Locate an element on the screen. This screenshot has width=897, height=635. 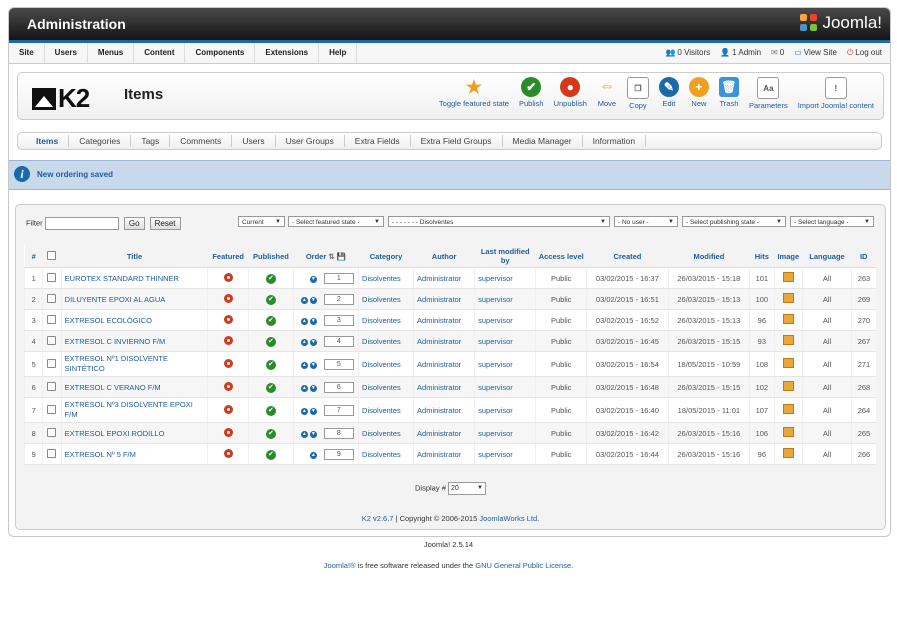
col-published: Published is located at coordinates (271, 256).